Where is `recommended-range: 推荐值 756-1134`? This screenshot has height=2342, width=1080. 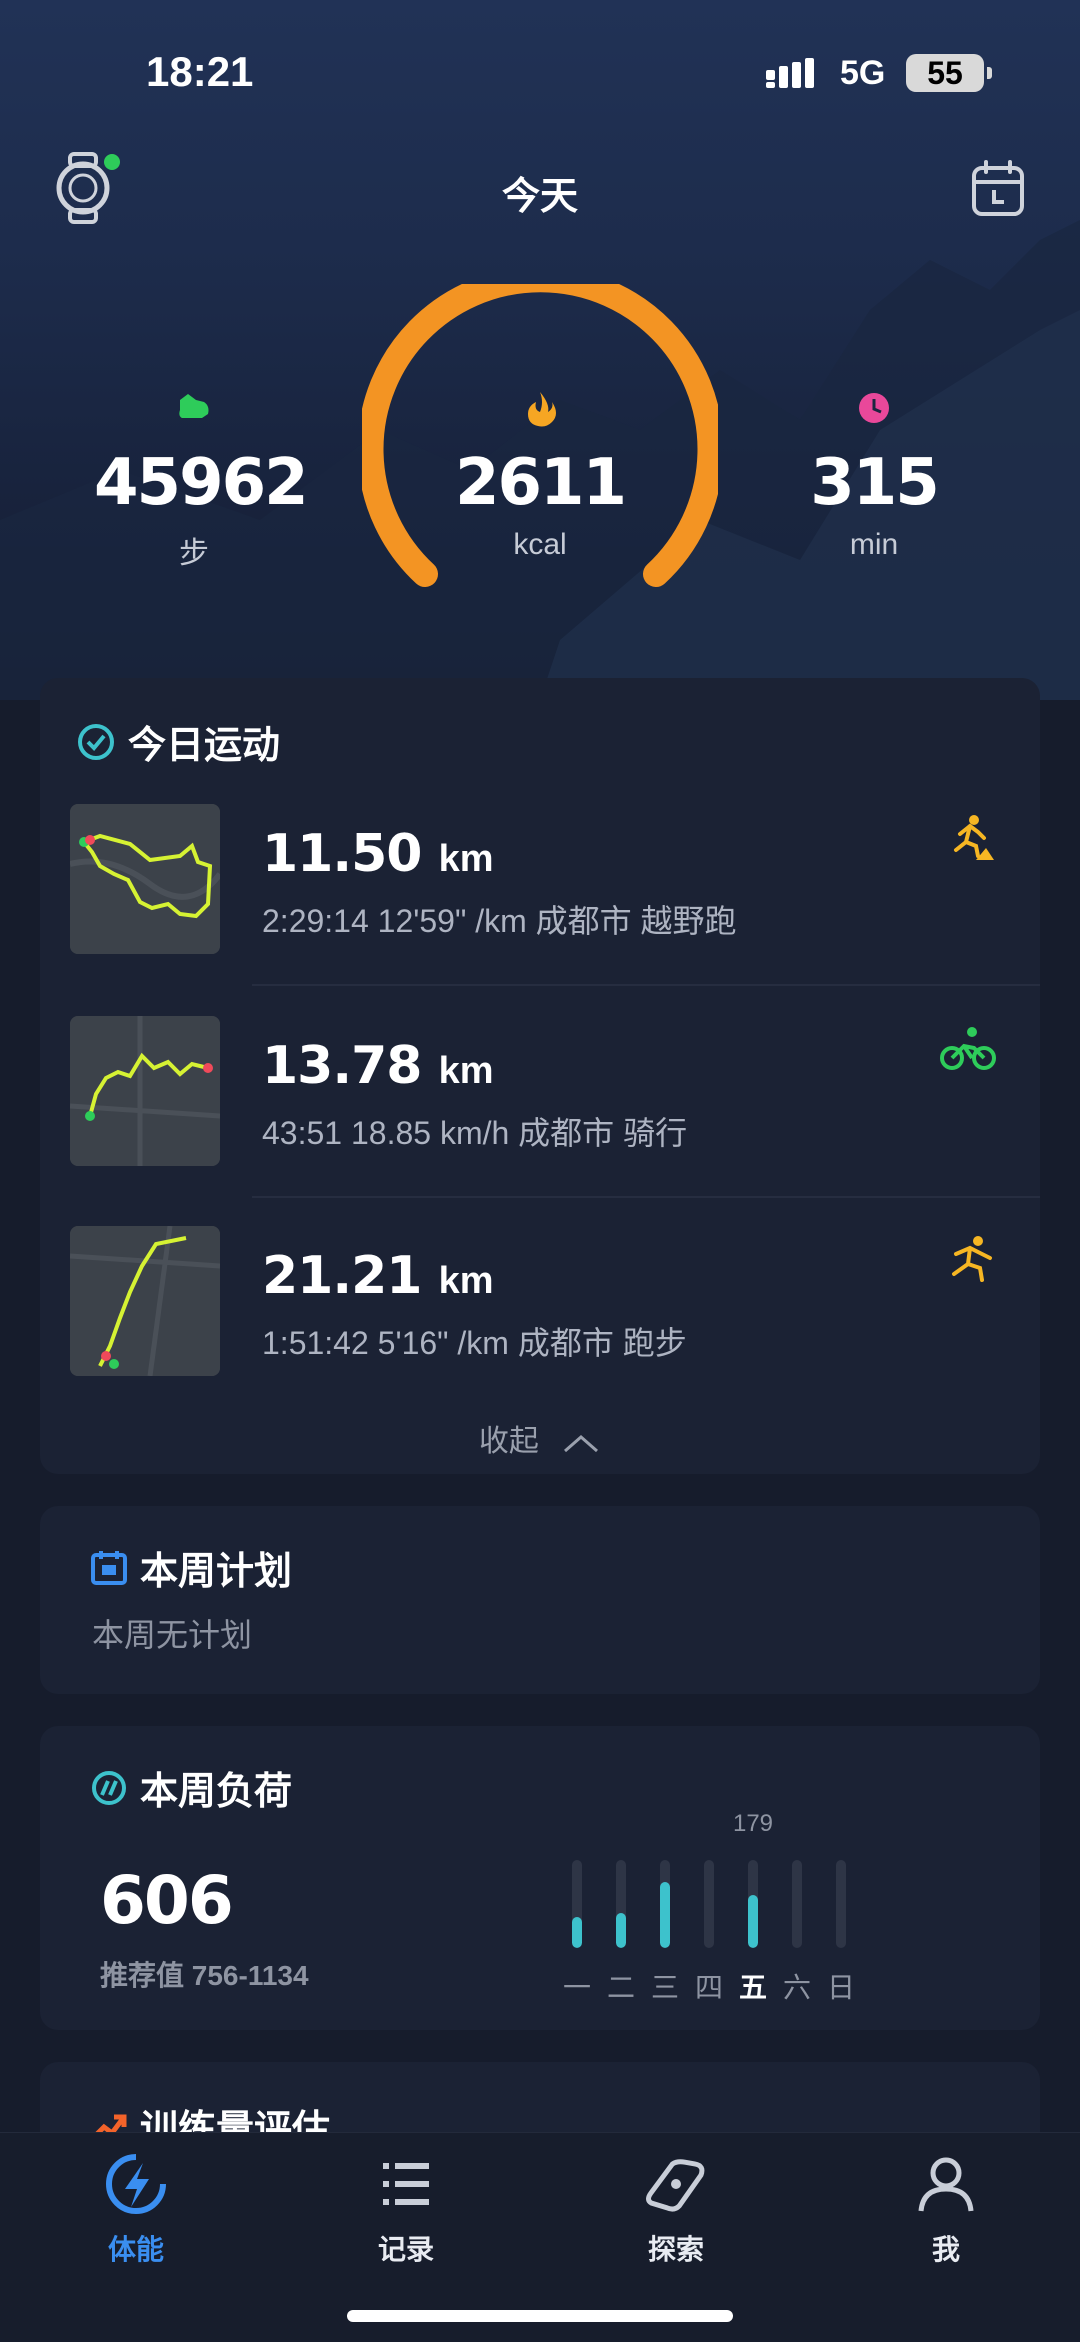 recommended-range: 推荐值 756-1134 is located at coordinates (204, 1975).